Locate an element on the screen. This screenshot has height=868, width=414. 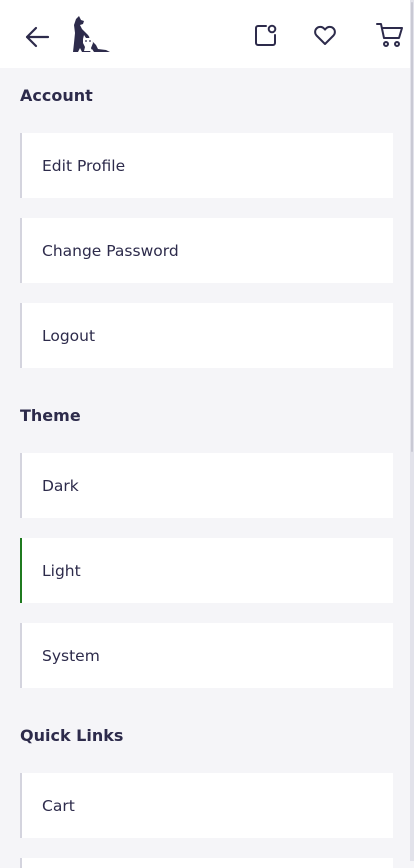
menu-item-label: Change Password is located at coordinates (110, 250).